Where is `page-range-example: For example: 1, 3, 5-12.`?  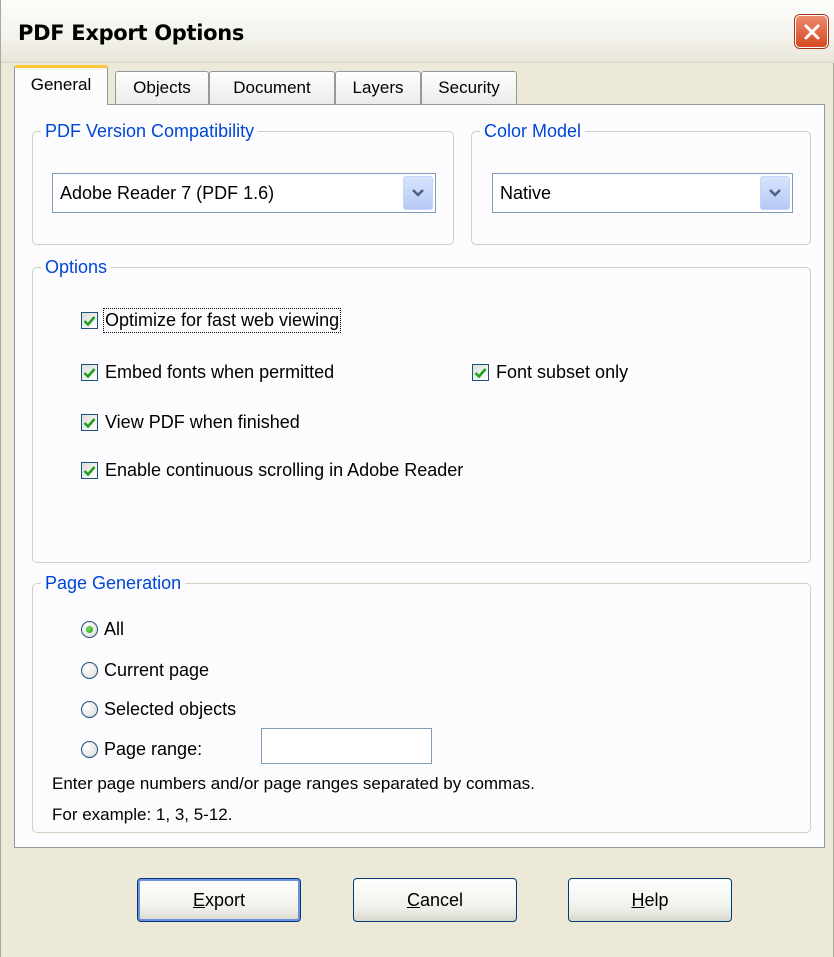 page-range-example: For example: 1, 3, 5-12. is located at coordinates (142, 814).